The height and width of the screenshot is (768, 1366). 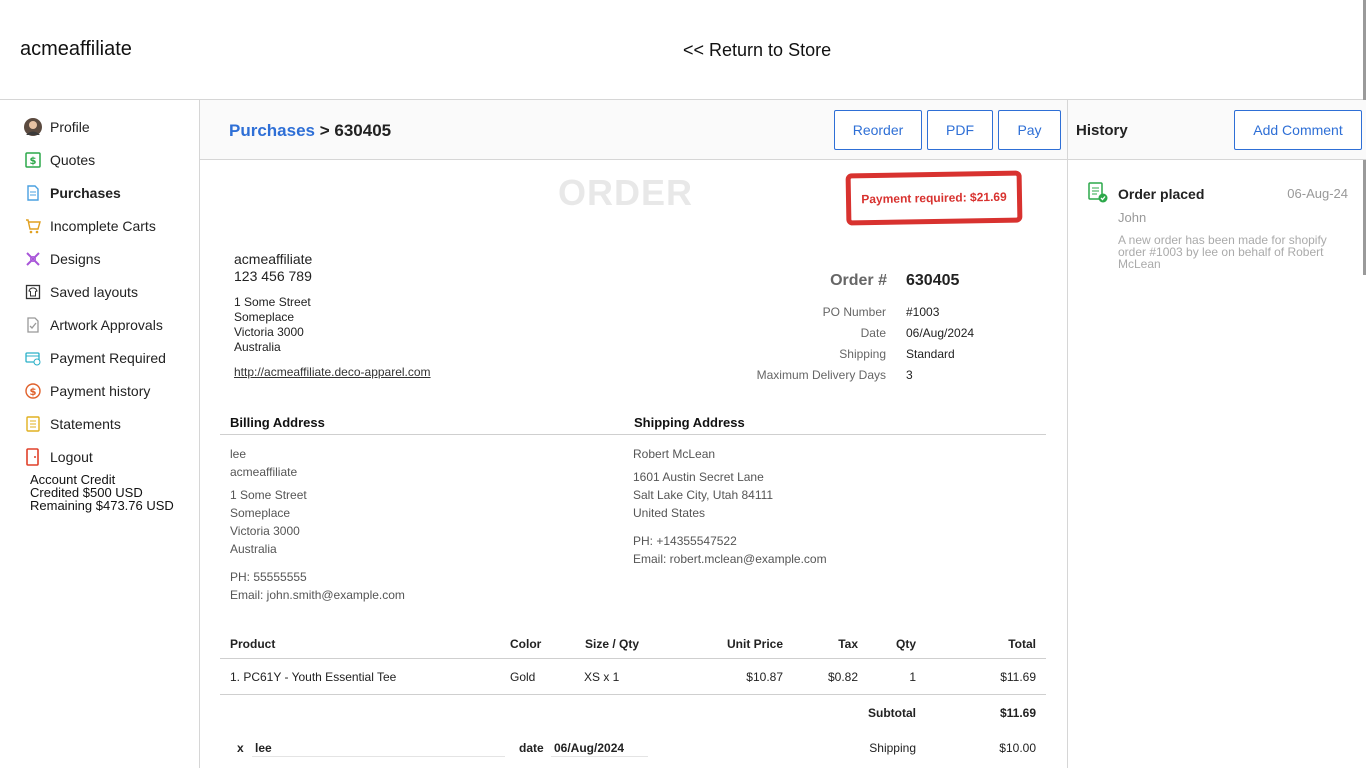 I want to click on column-header-size: Size / Qty, so click(x=612, y=644).